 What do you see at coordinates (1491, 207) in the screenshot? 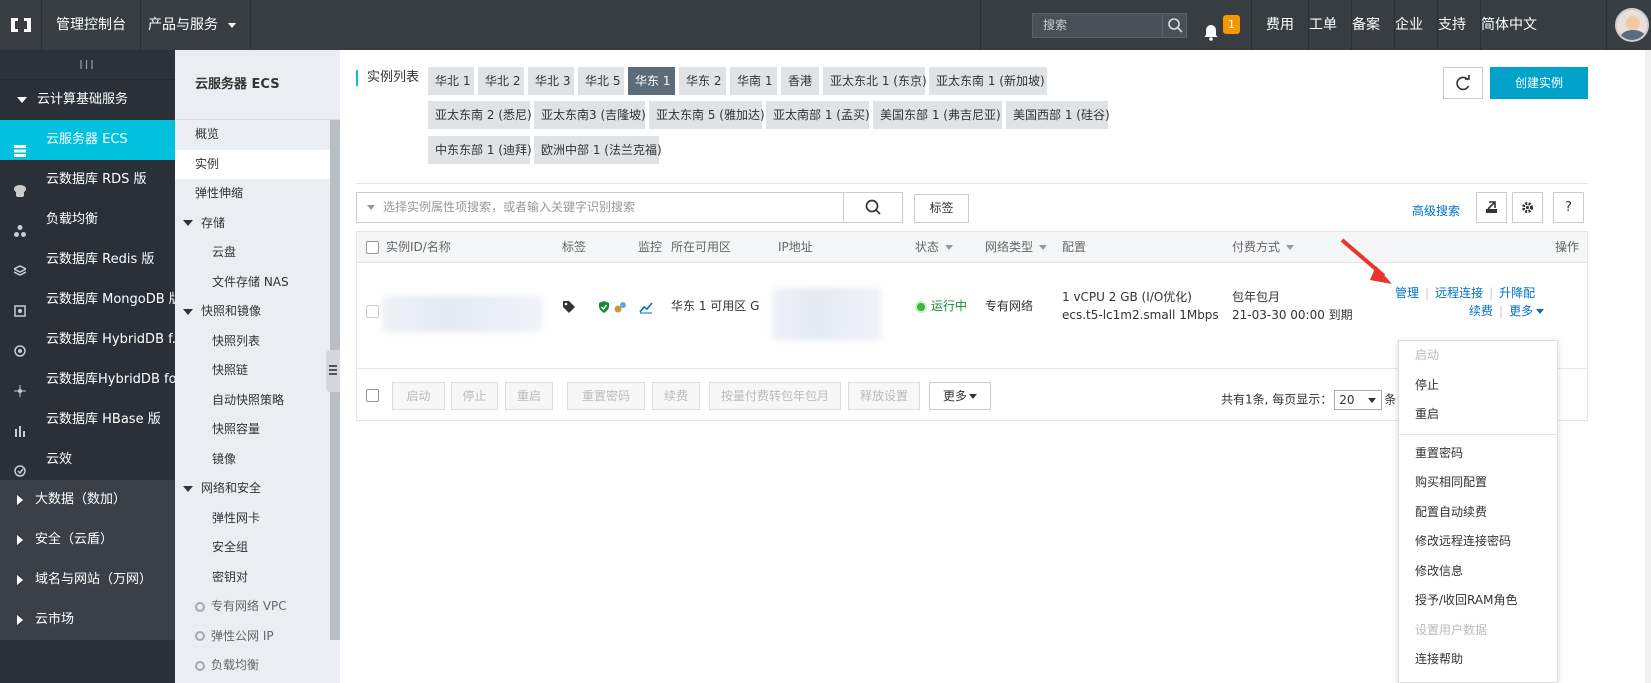
I see `export-button` at bounding box center [1491, 207].